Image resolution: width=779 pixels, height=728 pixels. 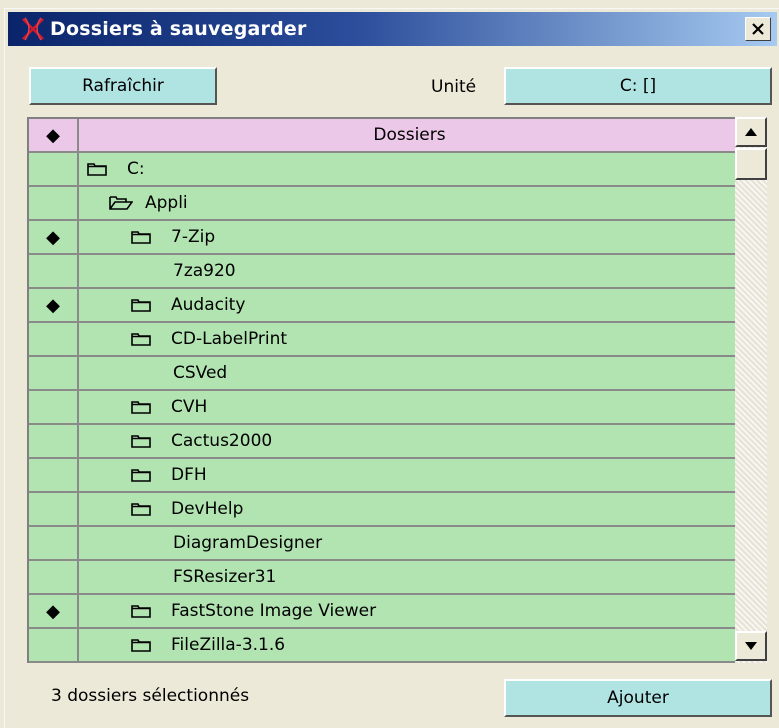 What do you see at coordinates (408, 340) in the screenshot?
I see `row-folder-cell: CD-LabelPrint` at bounding box center [408, 340].